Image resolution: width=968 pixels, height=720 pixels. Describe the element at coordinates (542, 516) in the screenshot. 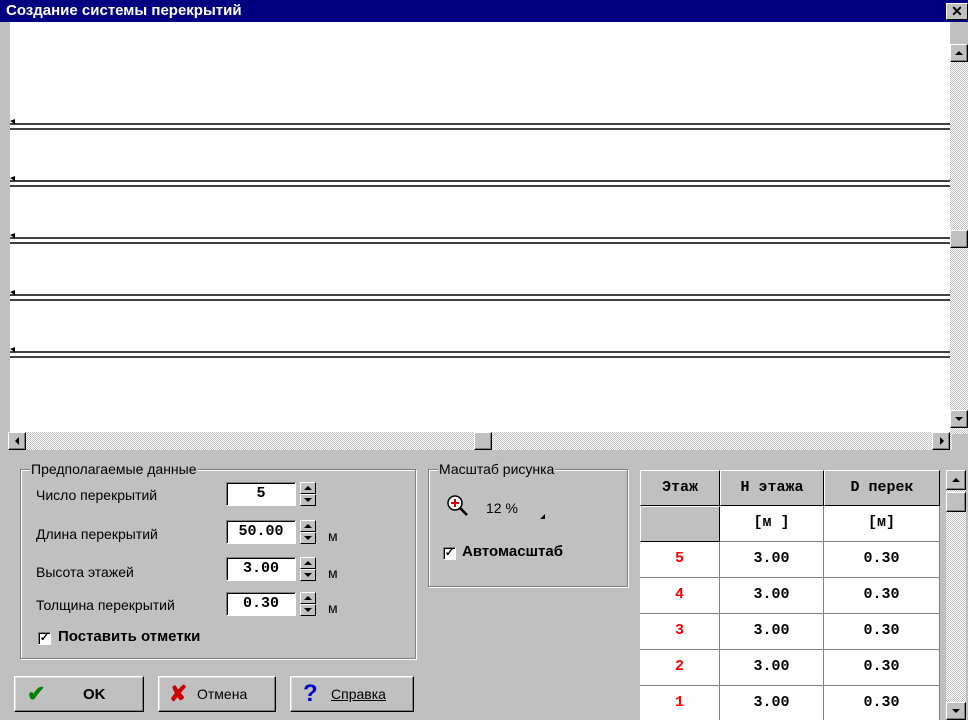

I see `resize-corner-icon` at that location.